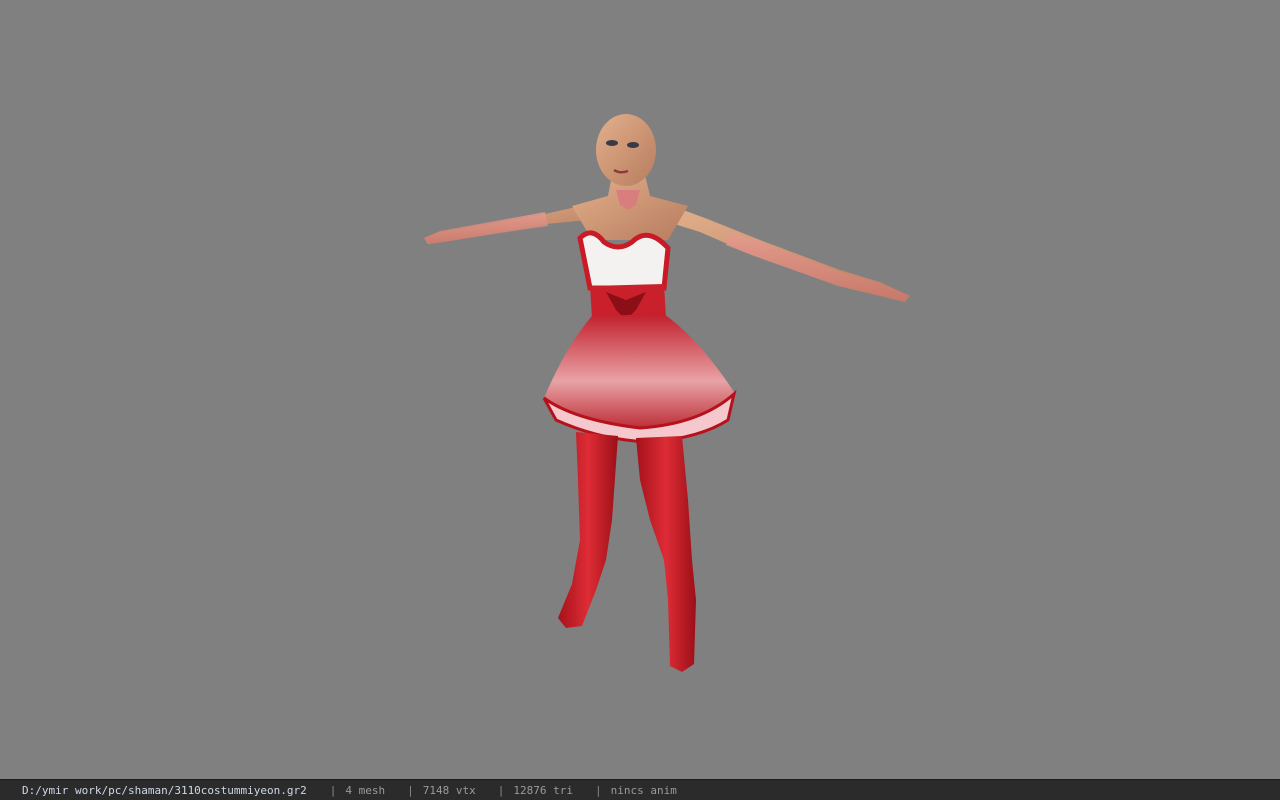  I want to click on mesh-count: 4 mesh, so click(365, 790).